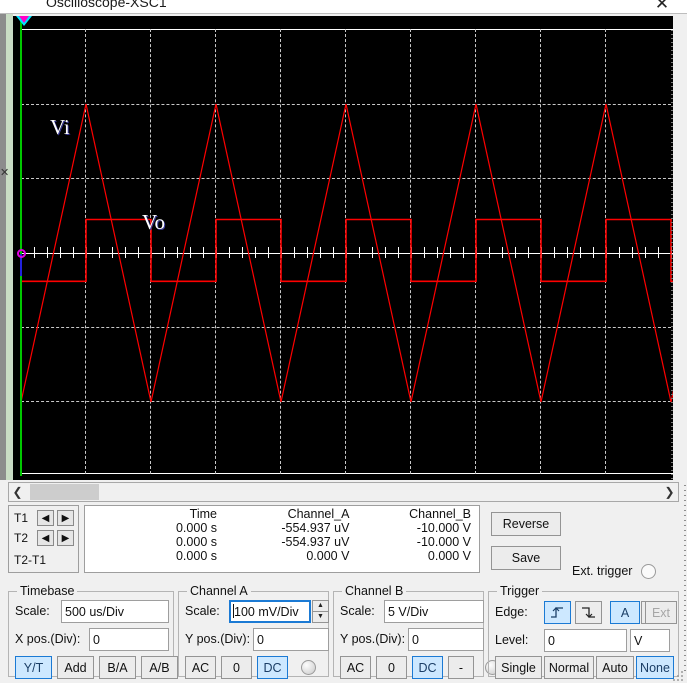 This screenshot has height=683, width=687. What do you see at coordinates (196, 556) in the screenshot?
I see `readout-delta-time: 0.000 s` at bounding box center [196, 556].